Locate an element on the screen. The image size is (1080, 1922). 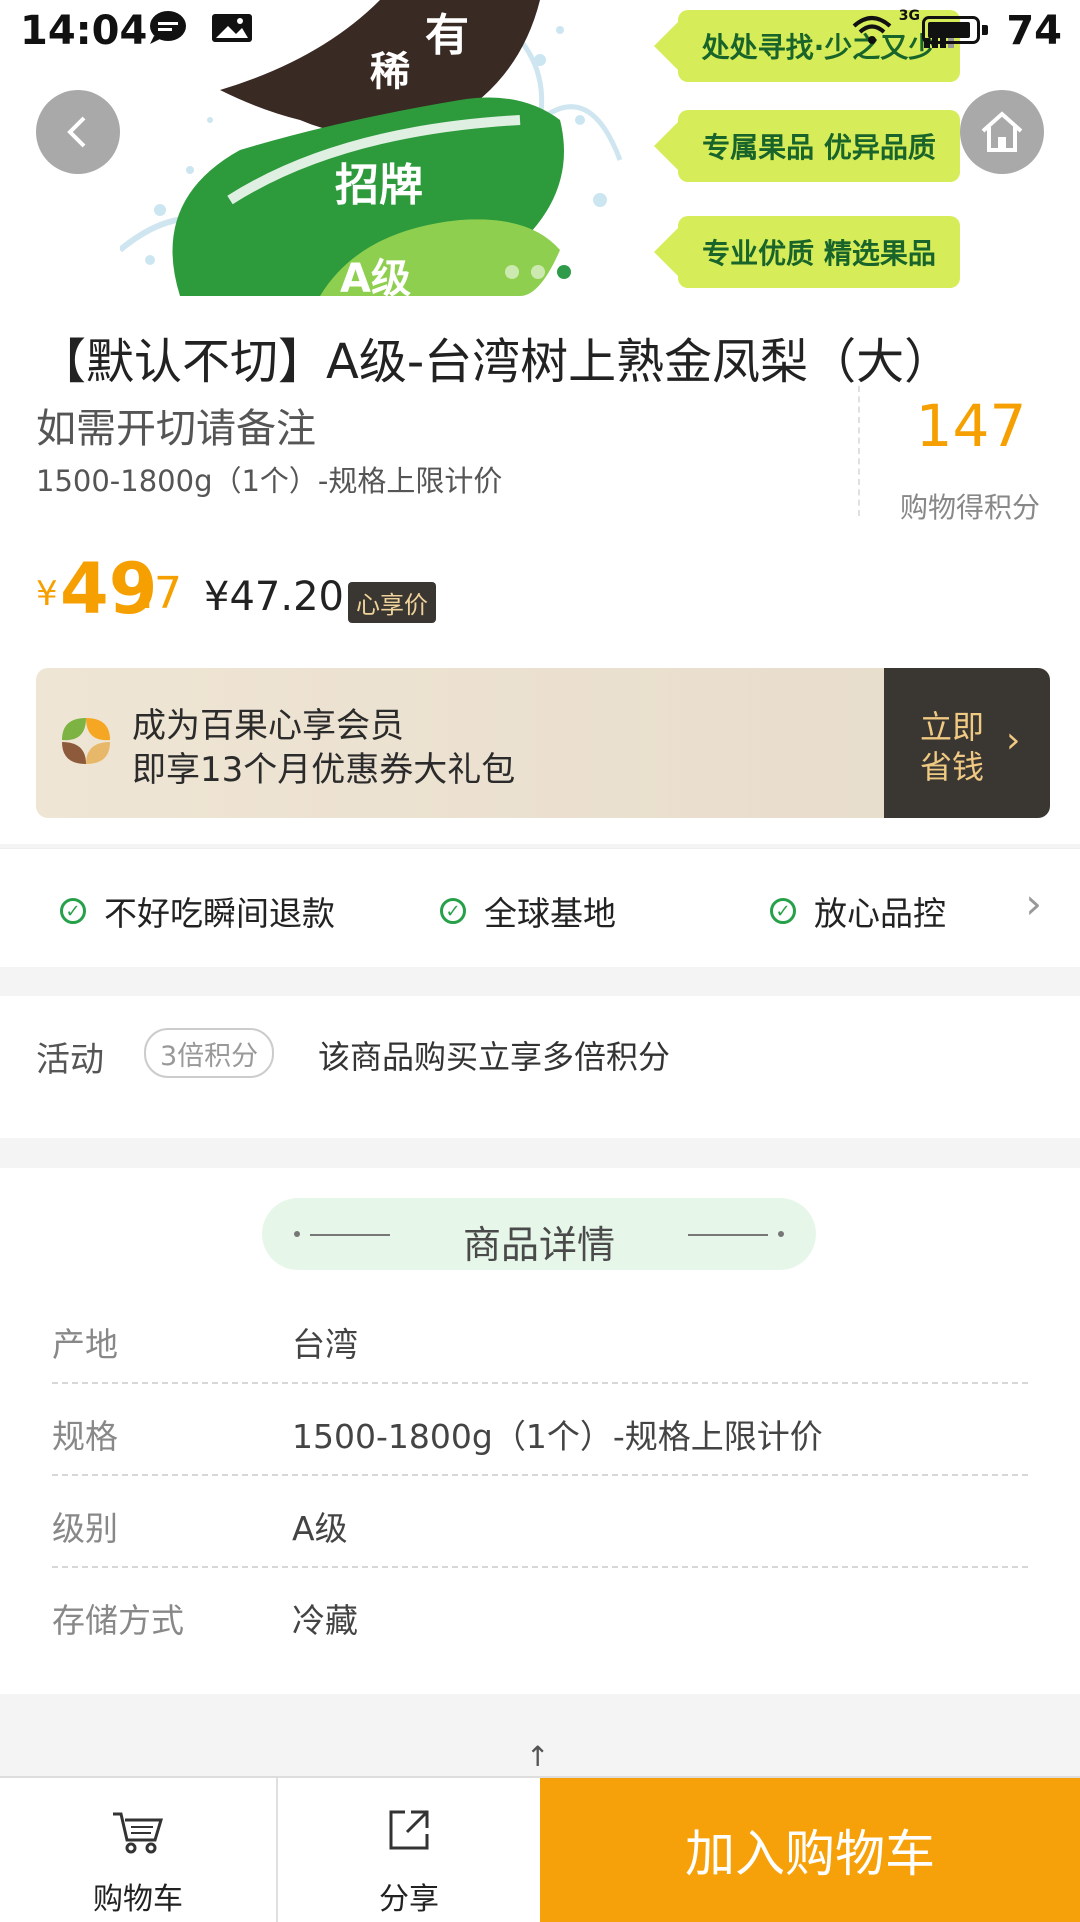
detail-value: 冷藏 is located at coordinates (325, 1620).